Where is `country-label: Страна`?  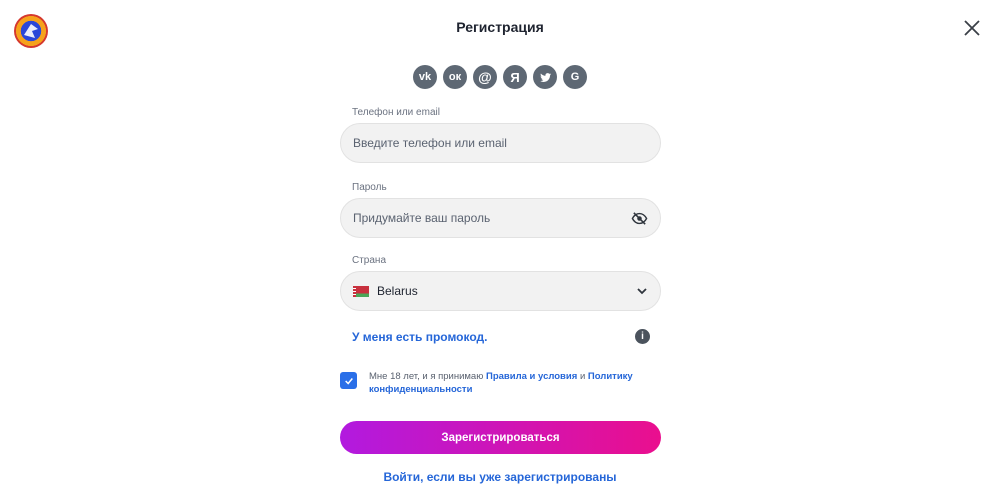
country-label: Страна is located at coordinates (369, 260).